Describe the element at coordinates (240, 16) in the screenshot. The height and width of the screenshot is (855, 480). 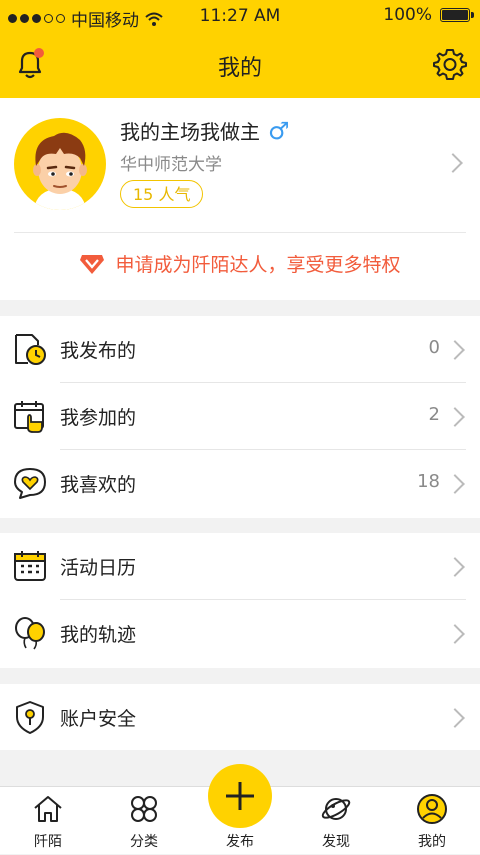
I see `status-bar: 中国移动 11:27 AM 100%` at that location.